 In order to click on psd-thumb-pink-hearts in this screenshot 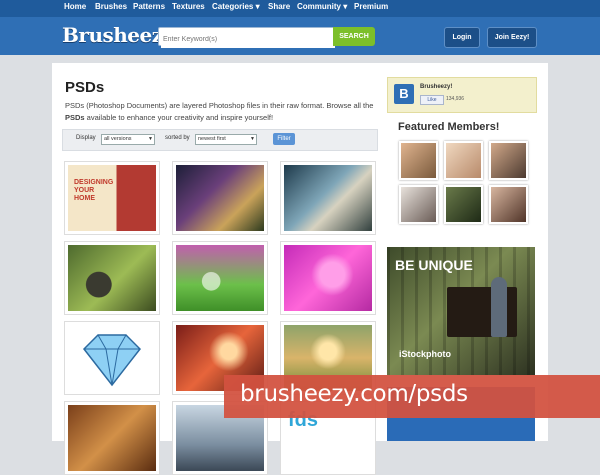, I will do `click(328, 278)`.